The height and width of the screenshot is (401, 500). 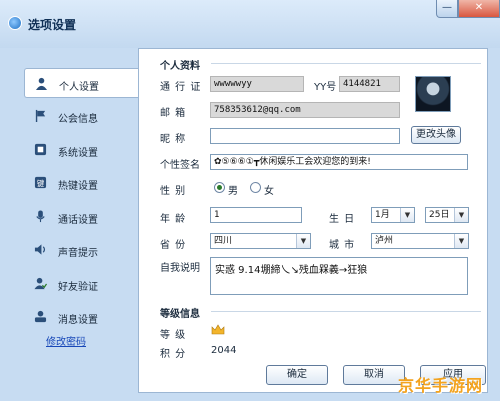 I want to click on sidebar-item-personal: 个人设置, so click(x=82, y=83).